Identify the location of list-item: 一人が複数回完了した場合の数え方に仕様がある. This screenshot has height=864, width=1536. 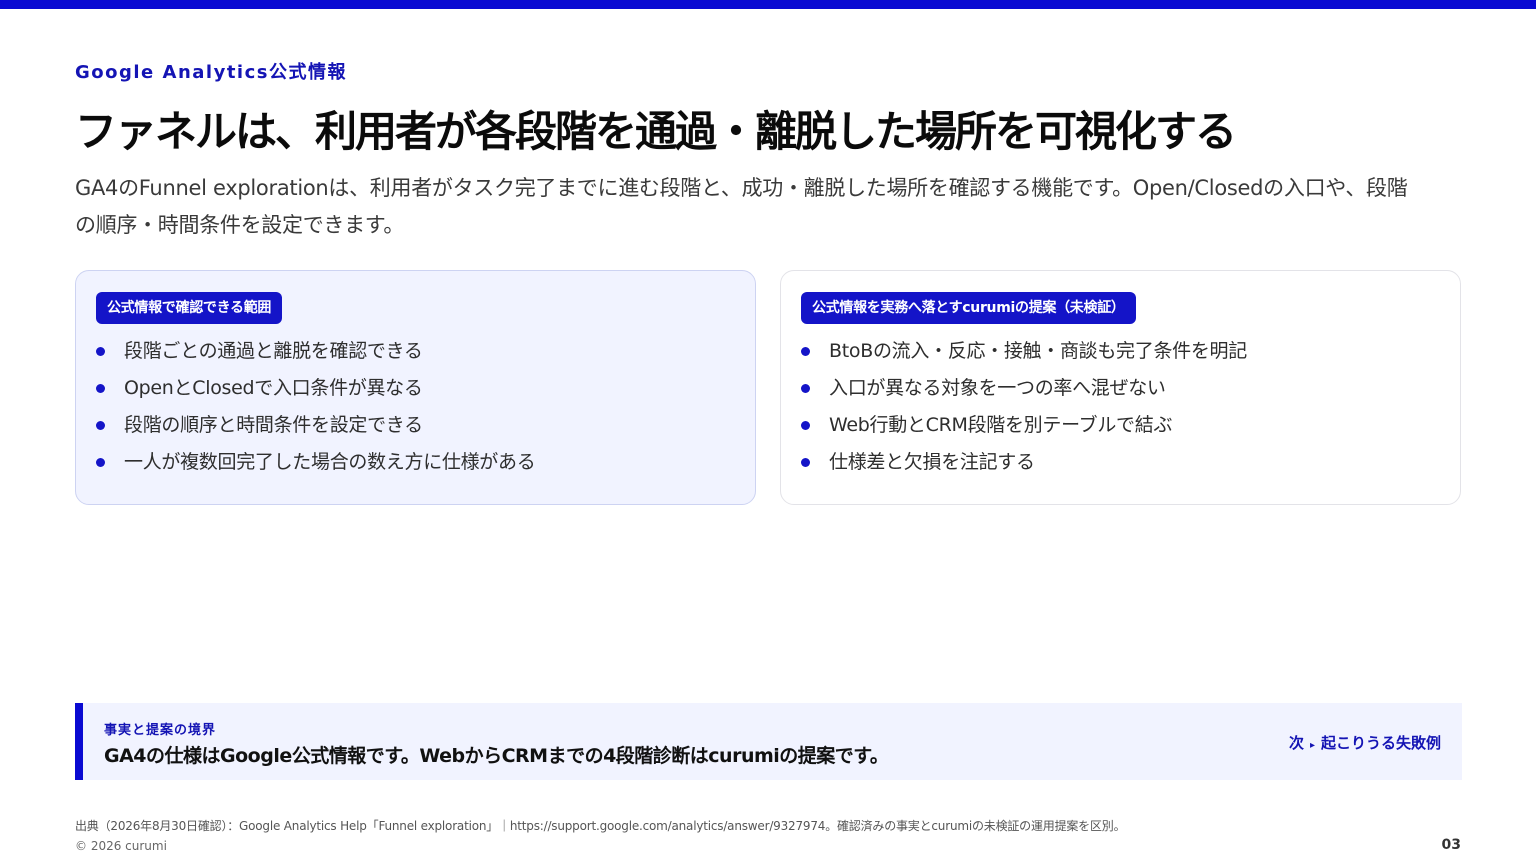
(316, 462).